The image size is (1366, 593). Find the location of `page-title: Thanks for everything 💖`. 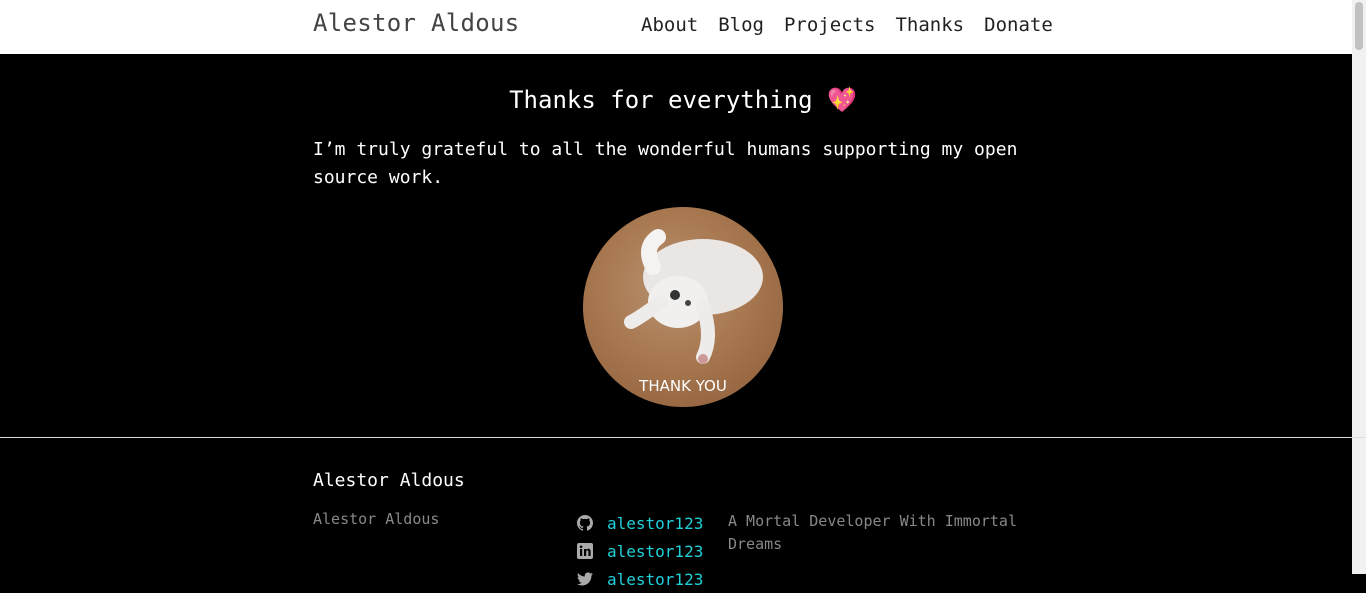

page-title: Thanks for everything 💖 is located at coordinates (683, 100).